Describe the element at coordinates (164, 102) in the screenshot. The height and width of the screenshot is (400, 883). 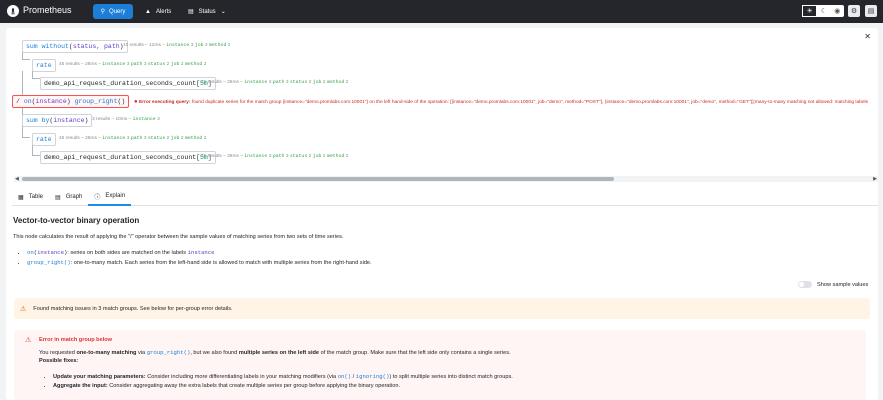
I see `error-prefix: Error executing query:` at that location.